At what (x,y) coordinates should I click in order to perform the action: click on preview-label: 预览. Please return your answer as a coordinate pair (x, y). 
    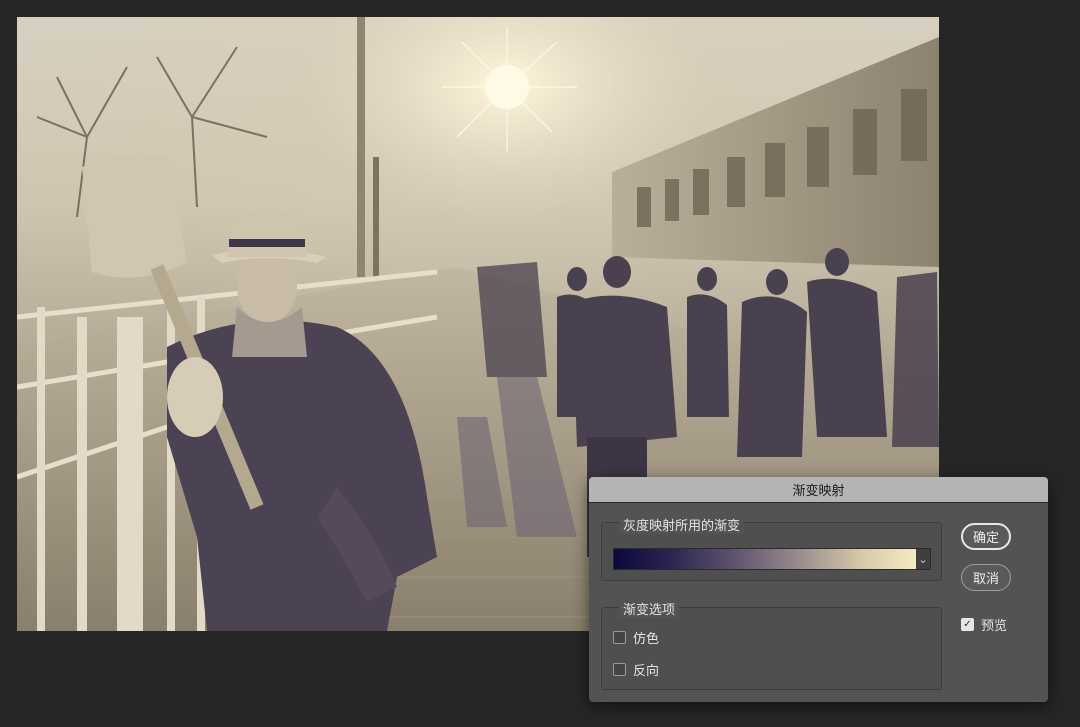
    Looking at the image, I should click on (994, 626).